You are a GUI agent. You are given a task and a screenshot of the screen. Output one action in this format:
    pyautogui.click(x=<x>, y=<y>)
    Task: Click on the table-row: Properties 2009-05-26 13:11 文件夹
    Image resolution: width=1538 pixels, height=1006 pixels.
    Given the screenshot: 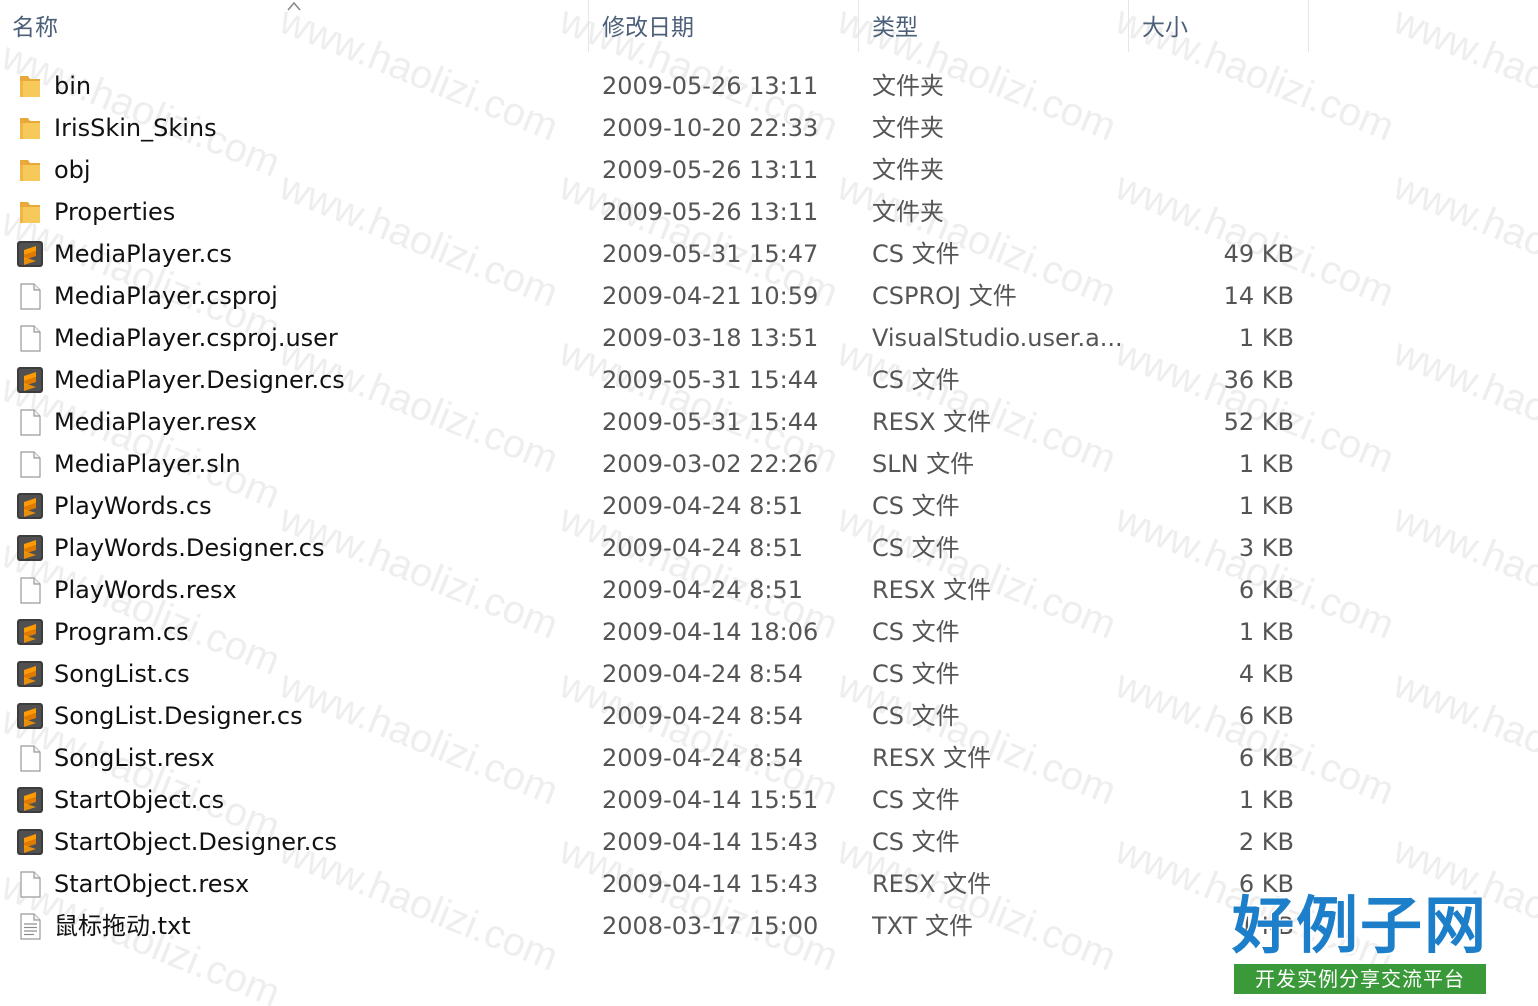 What is the action you would take?
    pyautogui.click(x=769, y=212)
    